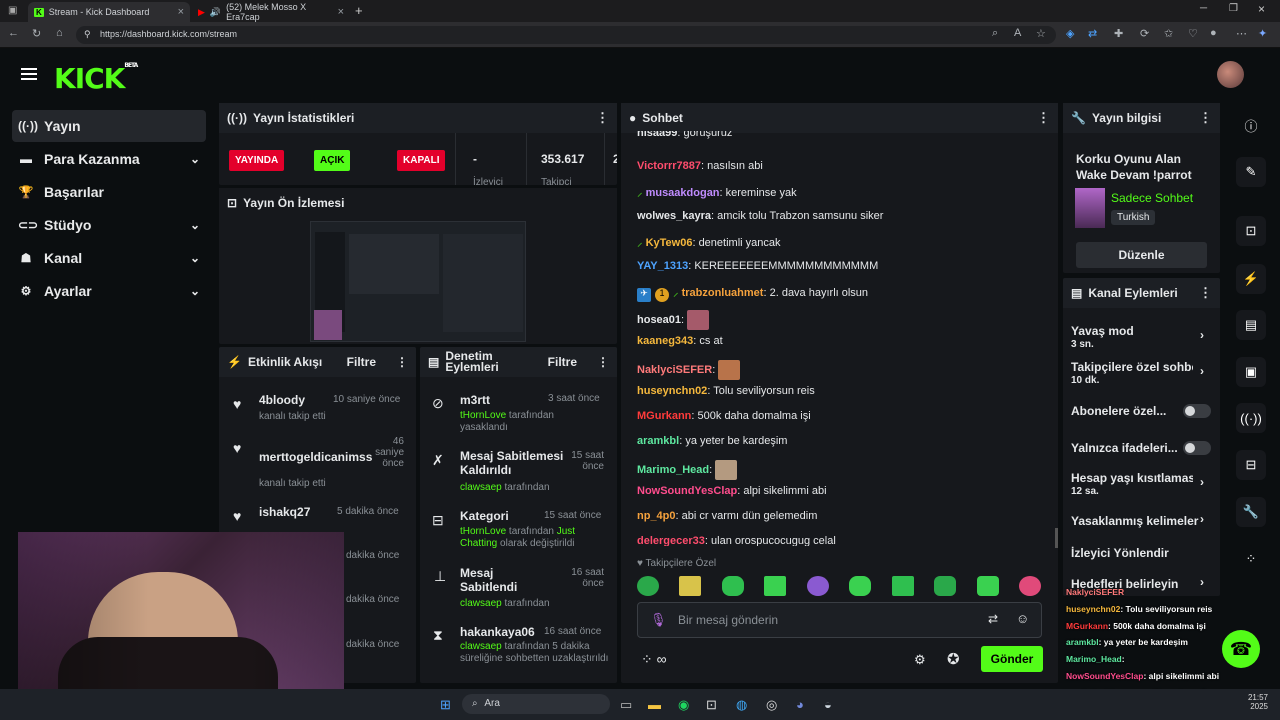 The image size is (1280, 720). Describe the element at coordinates (1213, 33) in the screenshot. I see `profile-icon: ●` at that location.